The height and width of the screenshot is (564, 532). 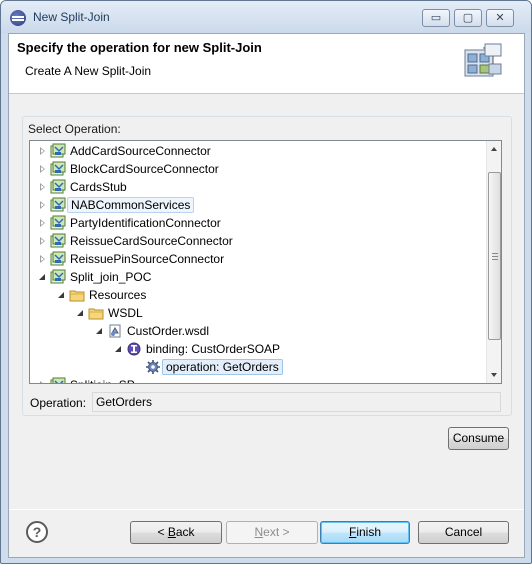 What do you see at coordinates (140, 151) in the screenshot?
I see `tree-item-label: AddCardSourceConnector` at bounding box center [140, 151].